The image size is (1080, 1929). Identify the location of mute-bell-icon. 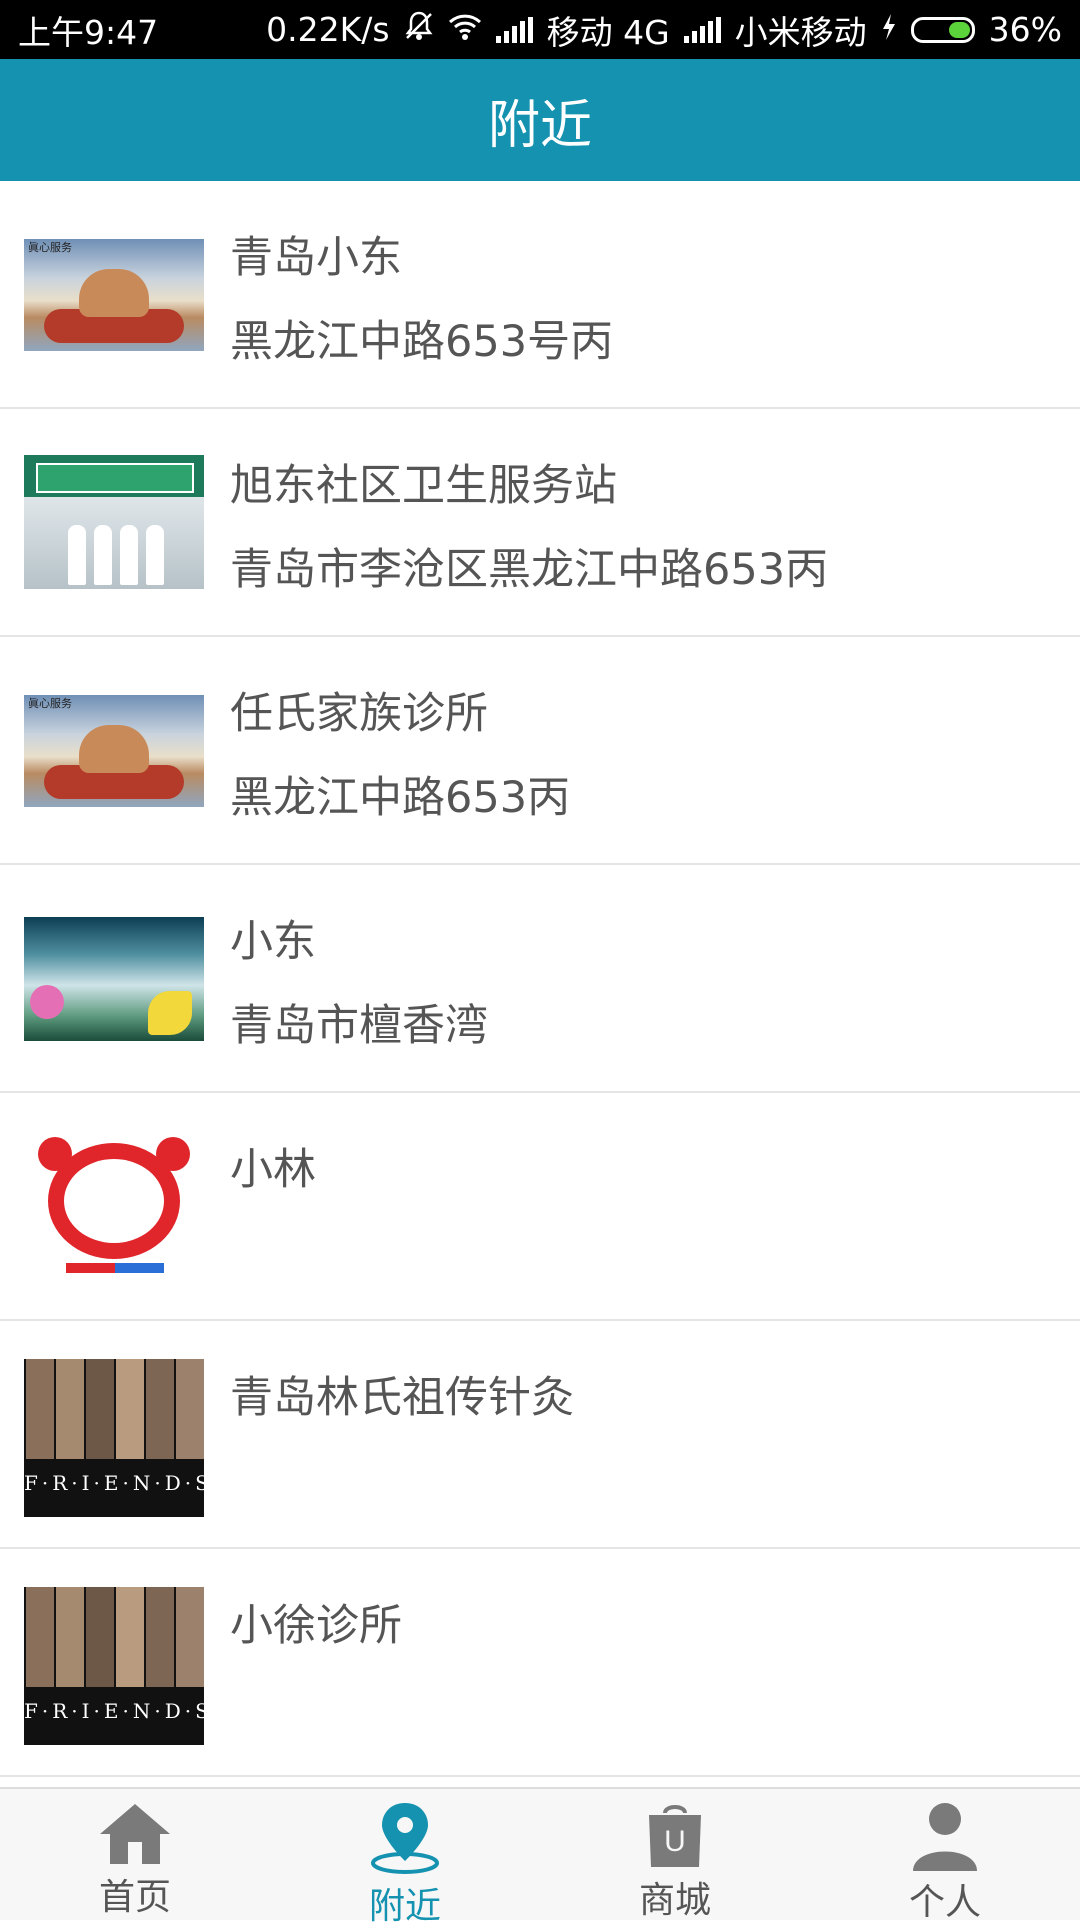
(419, 30).